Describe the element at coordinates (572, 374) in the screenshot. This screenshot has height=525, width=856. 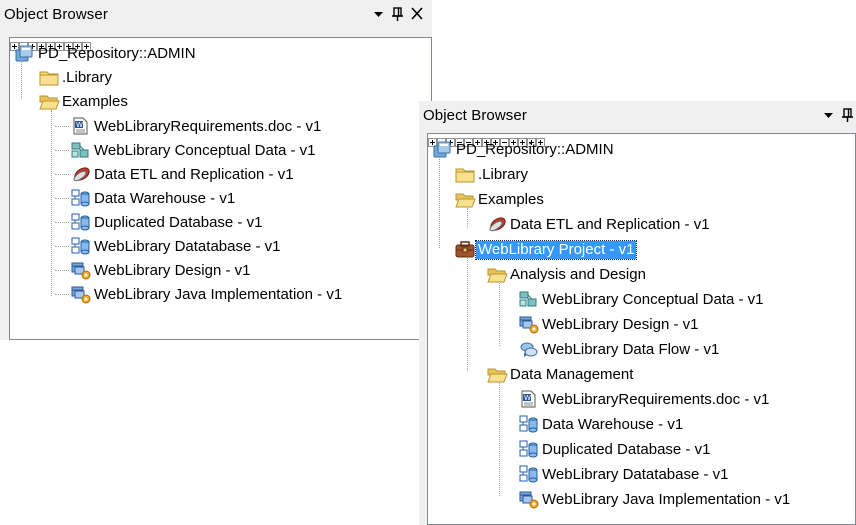
I see `tree-item-label: Data Management` at that location.